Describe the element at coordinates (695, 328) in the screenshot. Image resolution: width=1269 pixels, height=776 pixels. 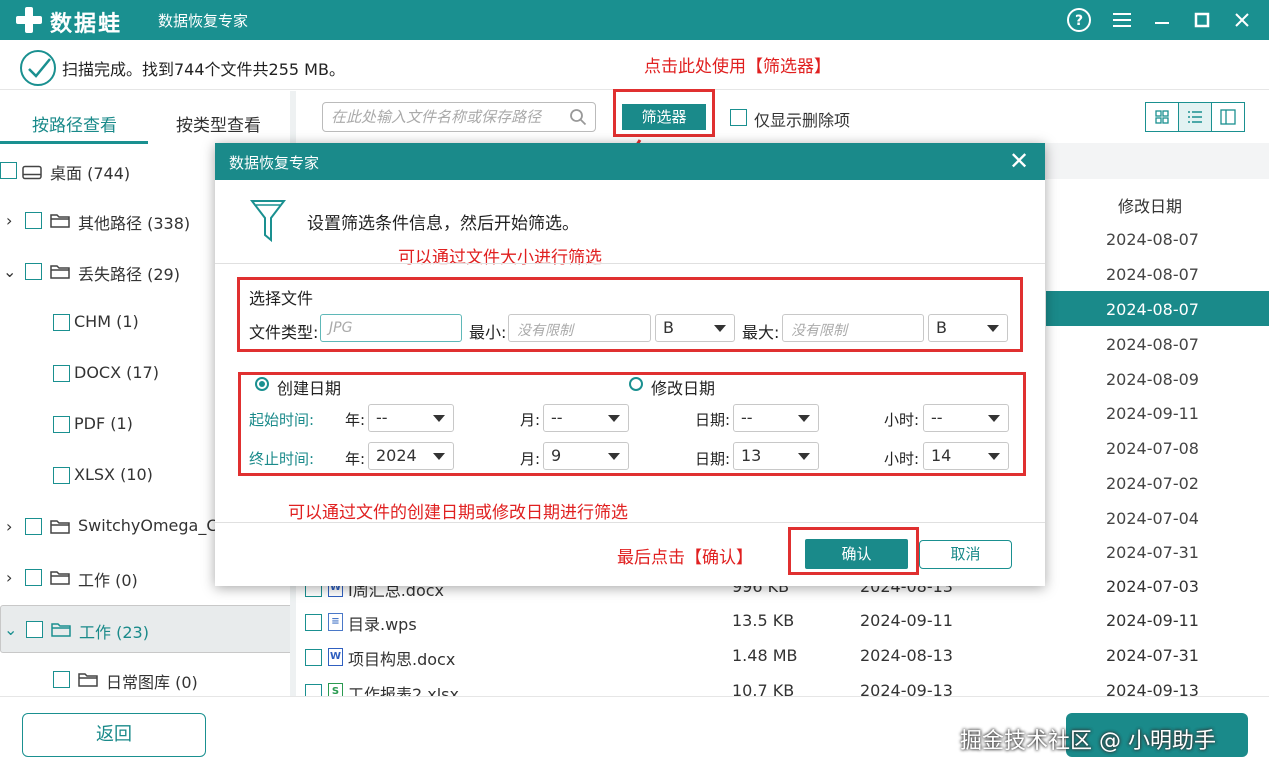
I see `min-unit-select: B` at that location.